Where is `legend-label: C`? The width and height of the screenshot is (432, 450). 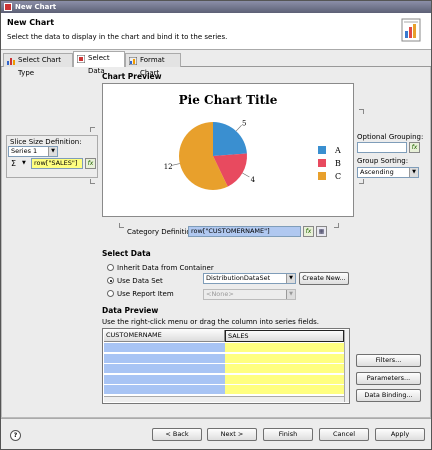 legend-label: C is located at coordinates (338, 176).